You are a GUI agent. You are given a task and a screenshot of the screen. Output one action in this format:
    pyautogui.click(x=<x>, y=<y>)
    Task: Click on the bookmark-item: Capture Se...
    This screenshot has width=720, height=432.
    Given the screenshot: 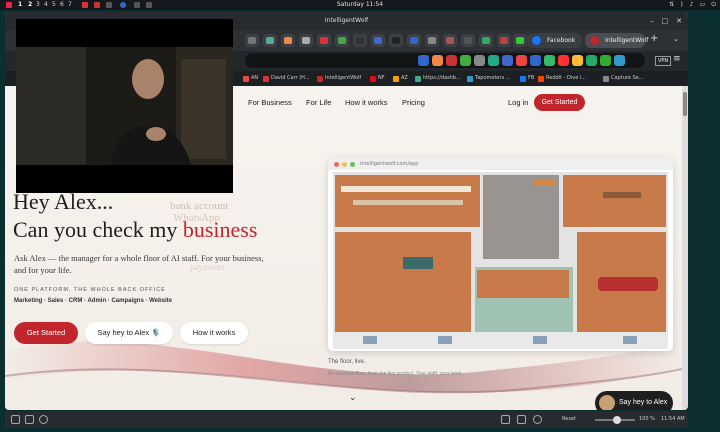 What is the action you would take?
    pyautogui.click(x=623, y=78)
    